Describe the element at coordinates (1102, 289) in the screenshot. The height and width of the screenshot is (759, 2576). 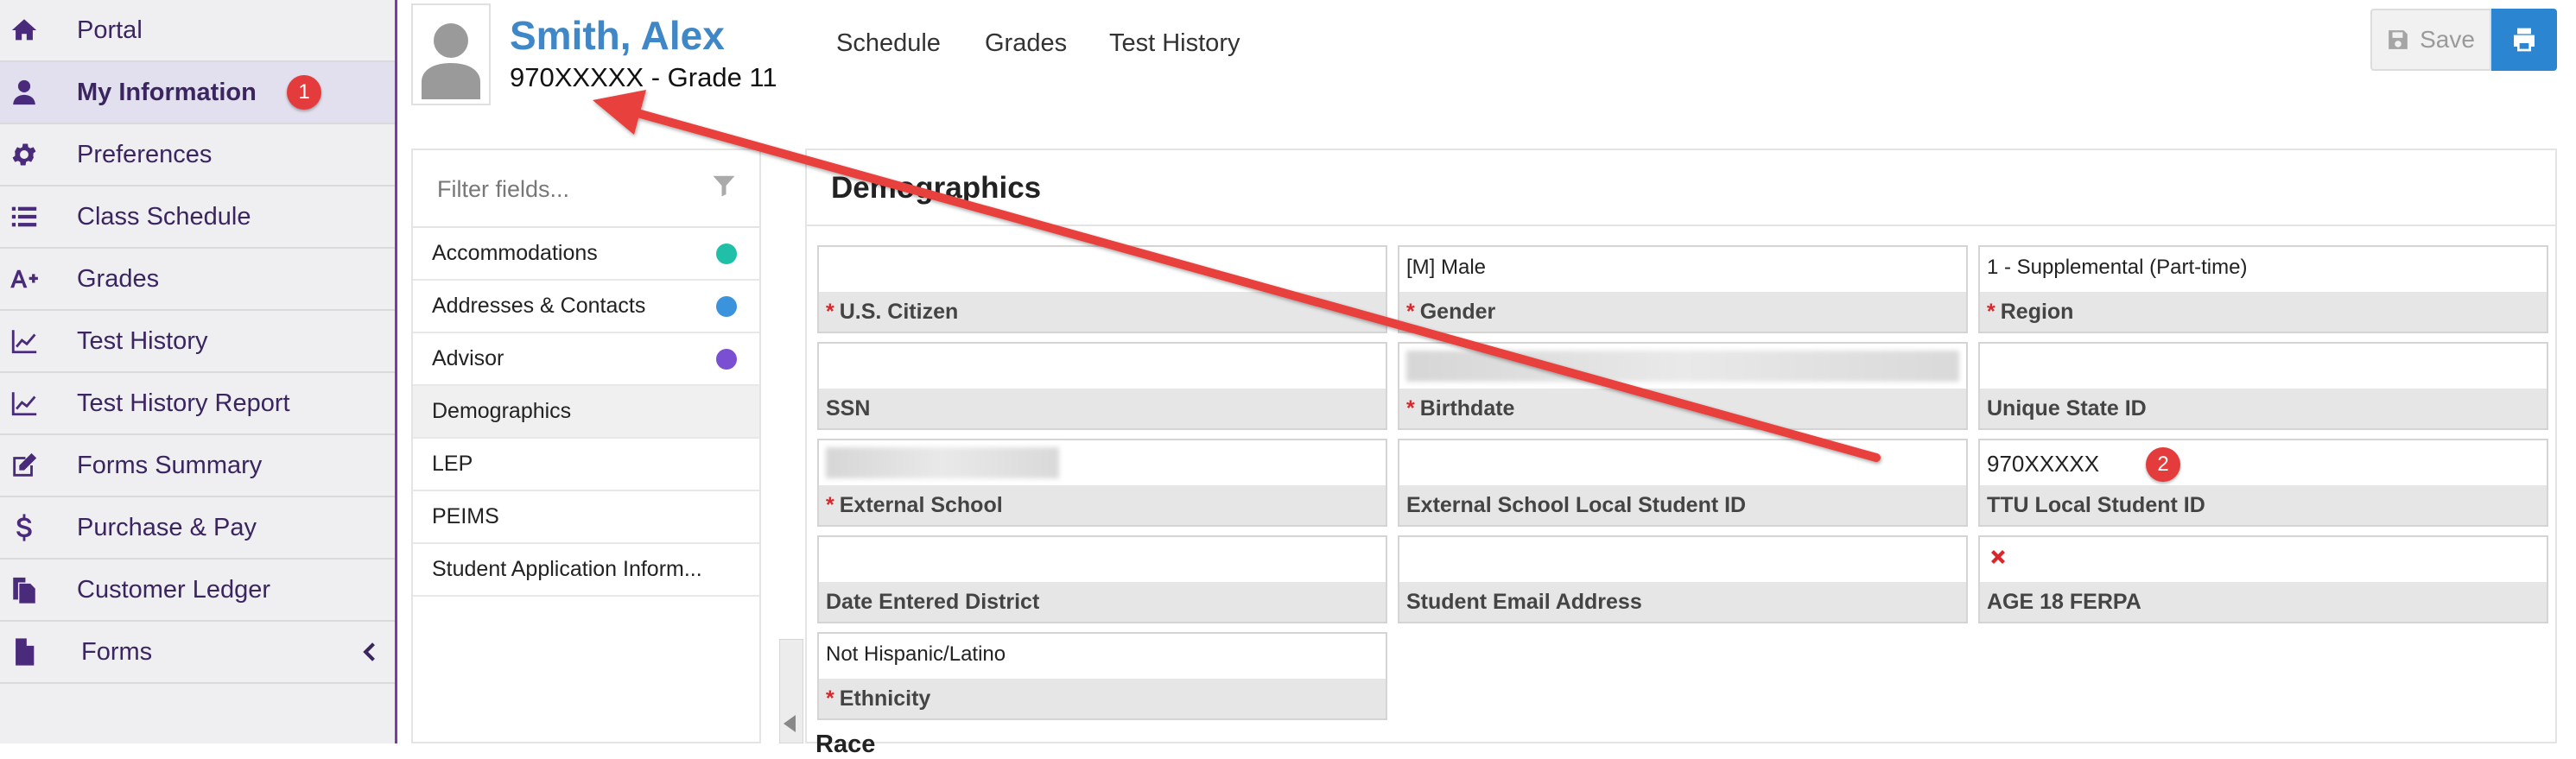
I see `field-us-citizen: * U.S. Citizen` at that location.